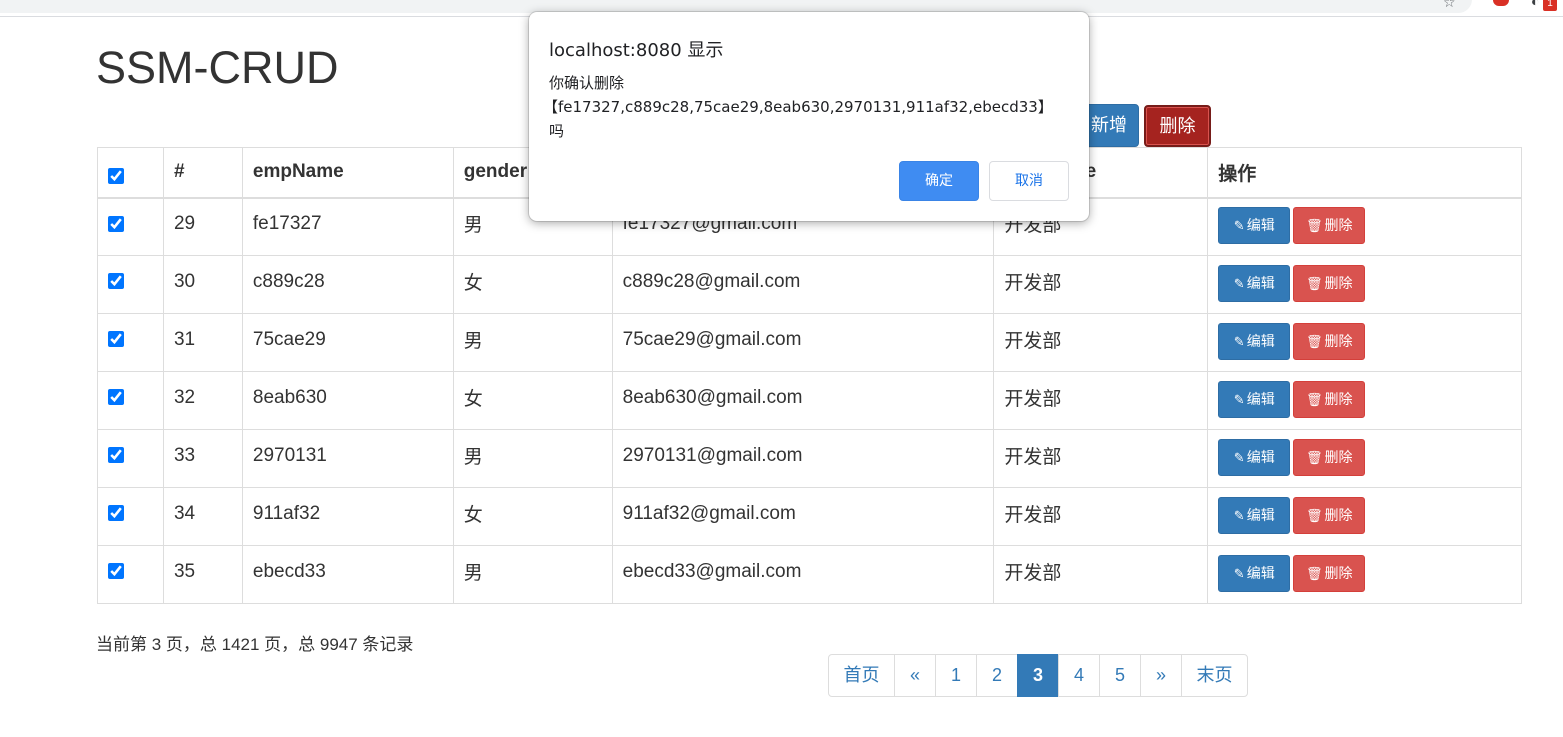 Image resolution: width=1563 pixels, height=737 pixels. I want to click on cell-emp-name: 8eab630, so click(347, 400).